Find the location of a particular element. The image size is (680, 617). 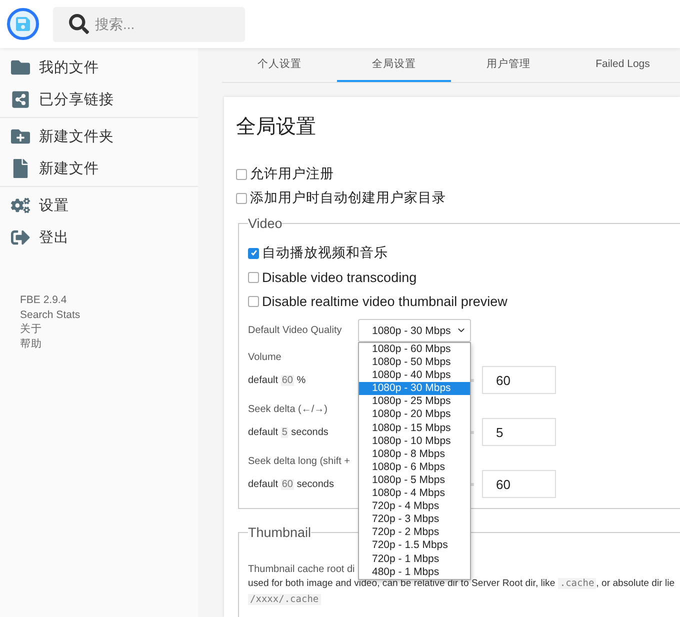

slider-caption: default 60 seconds is located at coordinates (291, 484).